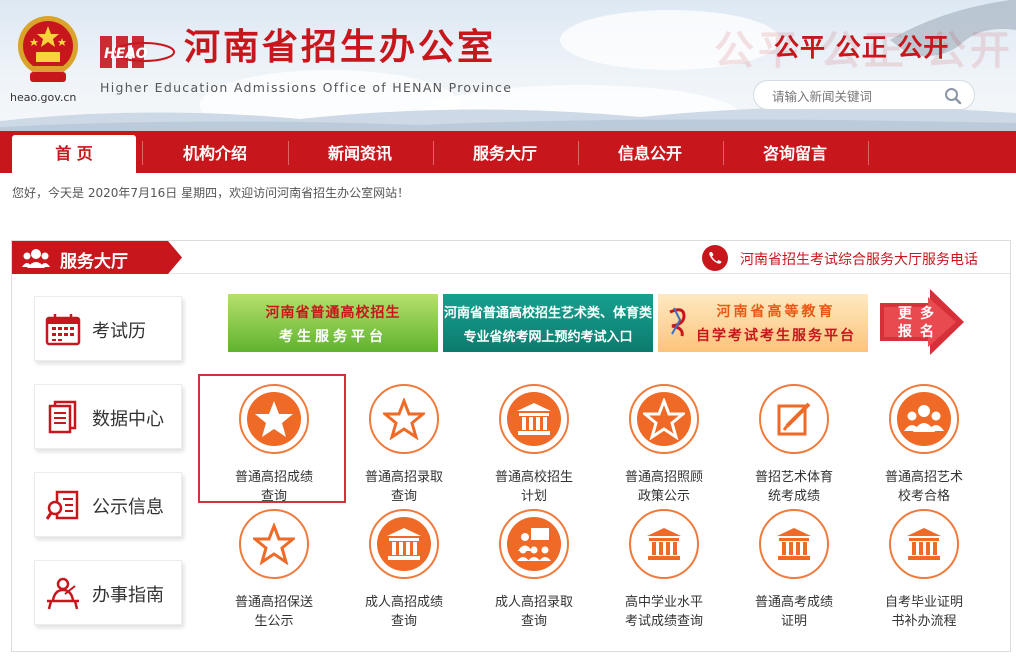 The width and height of the screenshot is (1016, 657). What do you see at coordinates (63, 330) in the screenshot?
I see `calendar-icon` at bounding box center [63, 330].